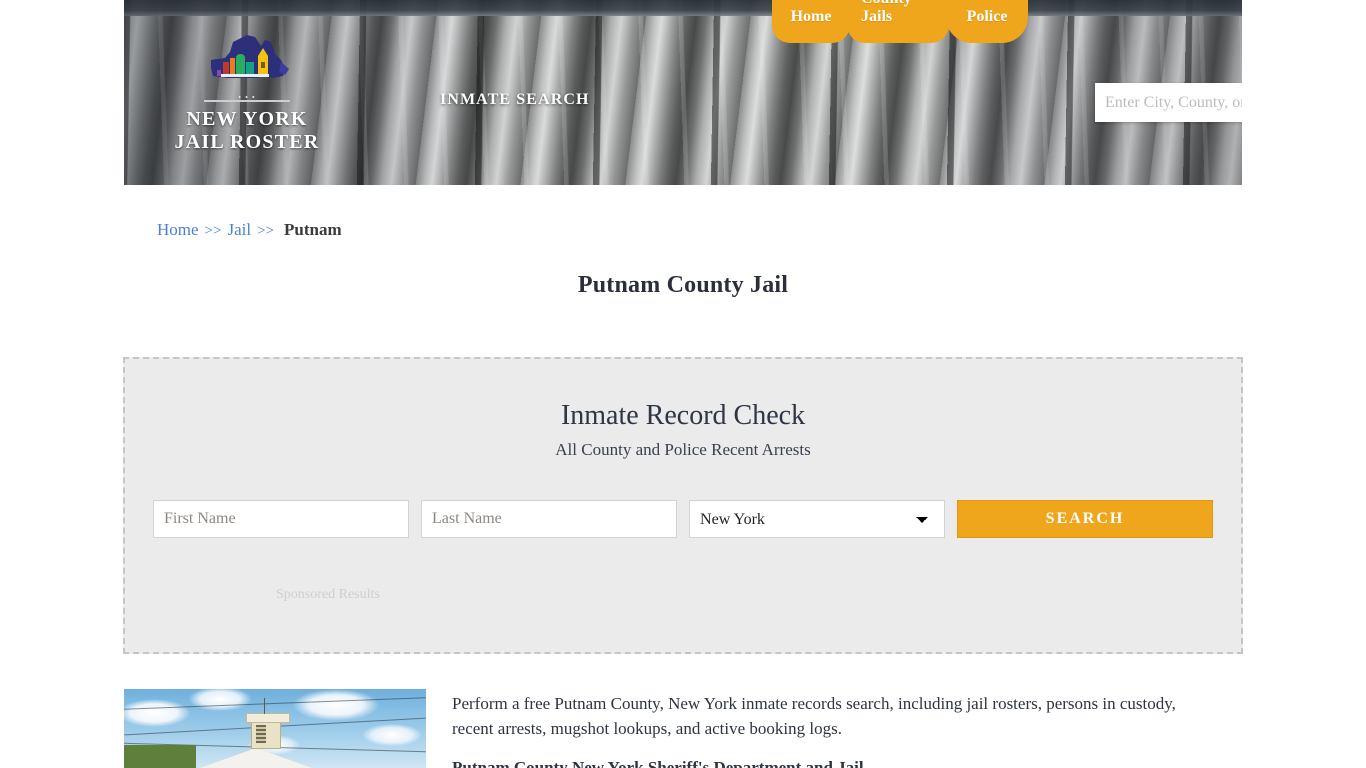 This screenshot has height=768, width=1366. Describe the element at coordinates (281, 519) in the screenshot. I see `first-name-input` at that location.